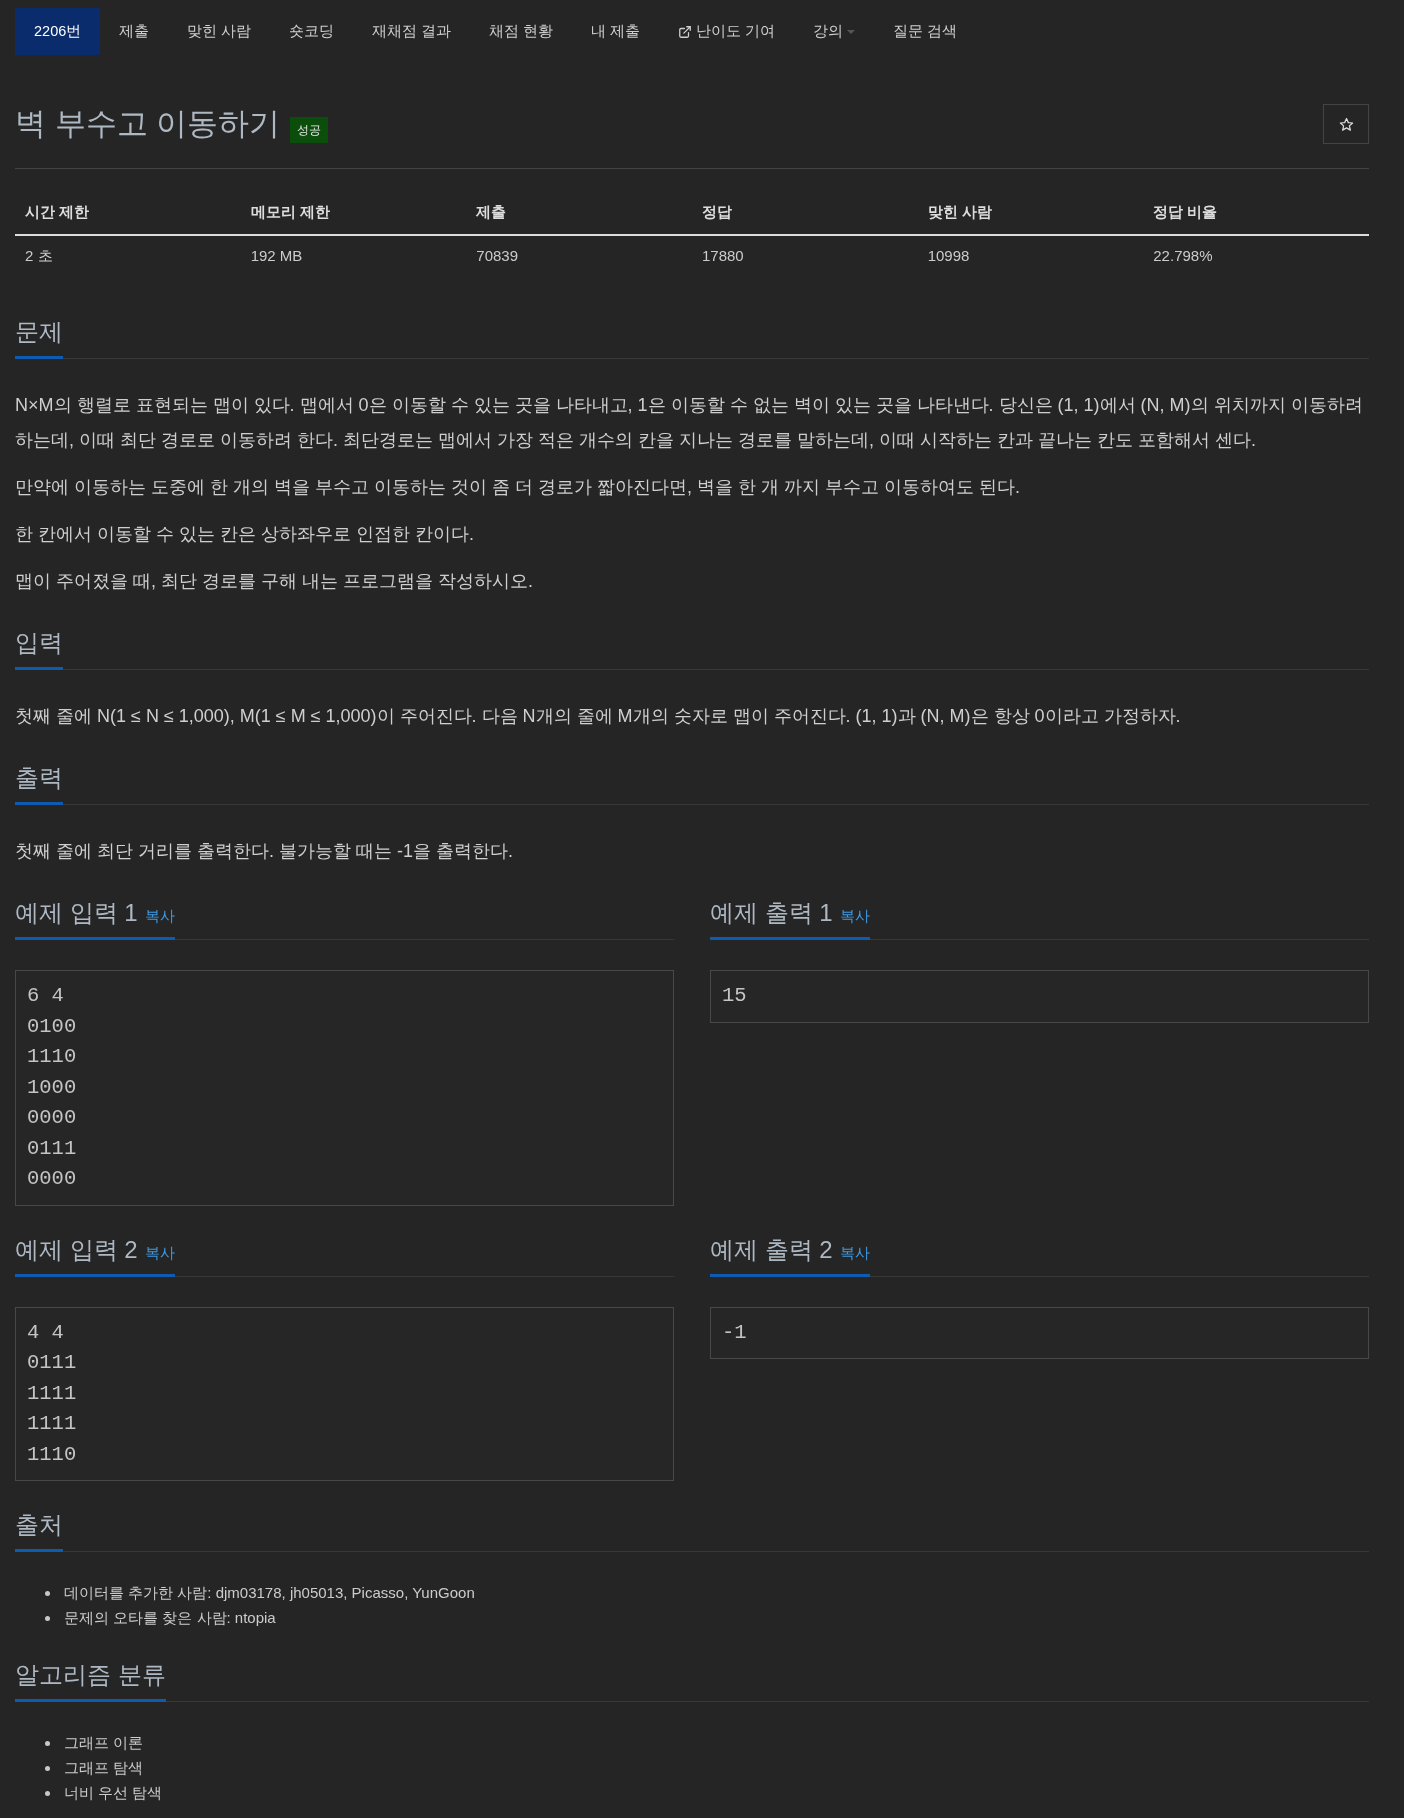 The width and height of the screenshot is (1404, 1818). Describe the element at coordinates (771, 1249) in the screenshot. I see `section-heading: 예제 출력 2` at that location.